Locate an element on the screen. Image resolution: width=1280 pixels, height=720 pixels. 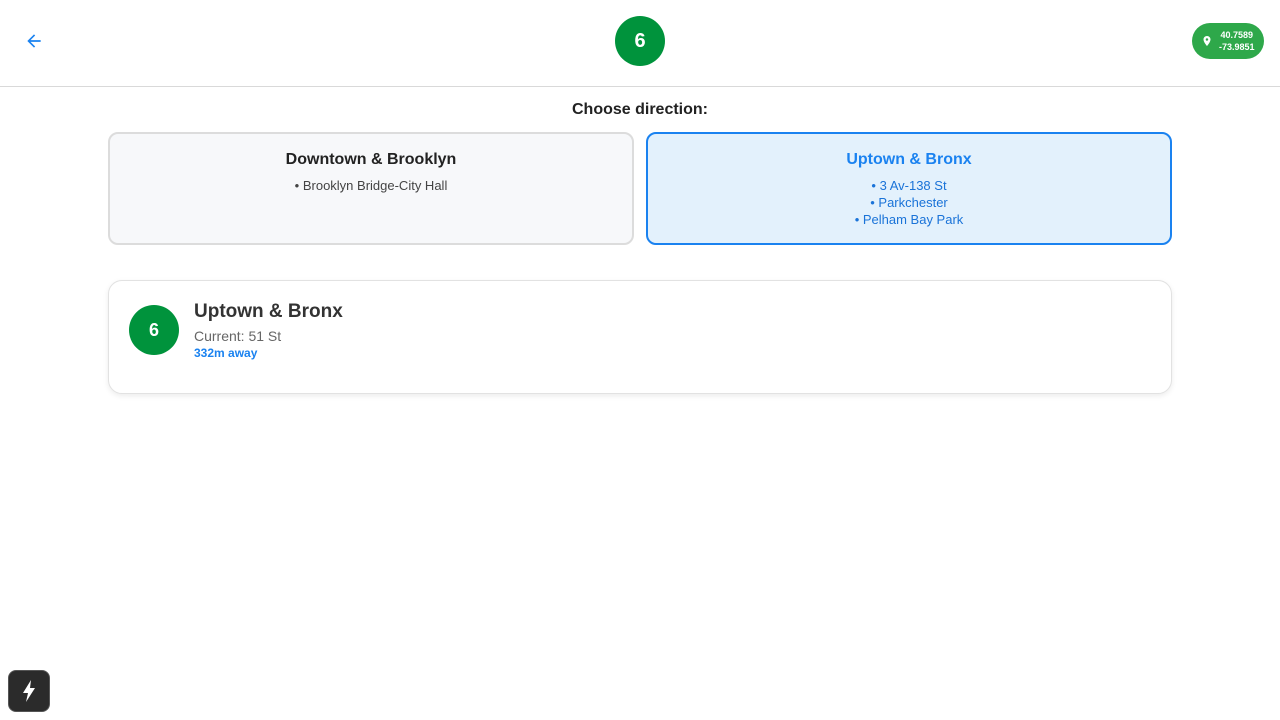
quick-action-button is located at coordinates (29, 691).